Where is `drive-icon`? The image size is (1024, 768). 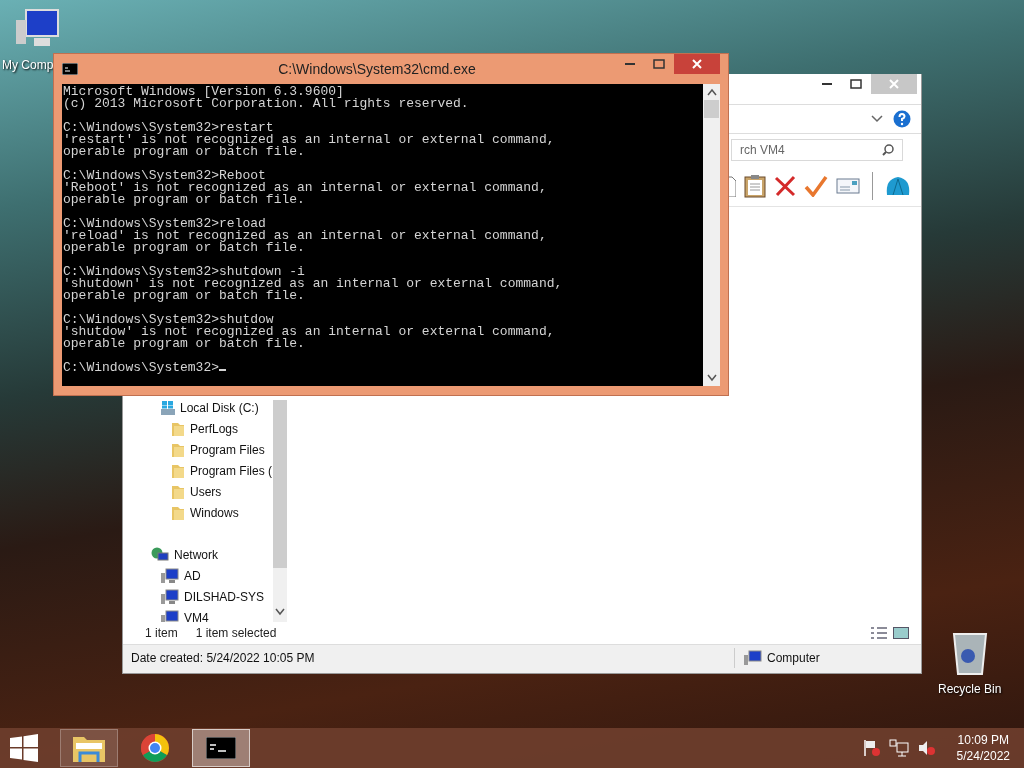
drive-icon is located at coordinates (168, 407).